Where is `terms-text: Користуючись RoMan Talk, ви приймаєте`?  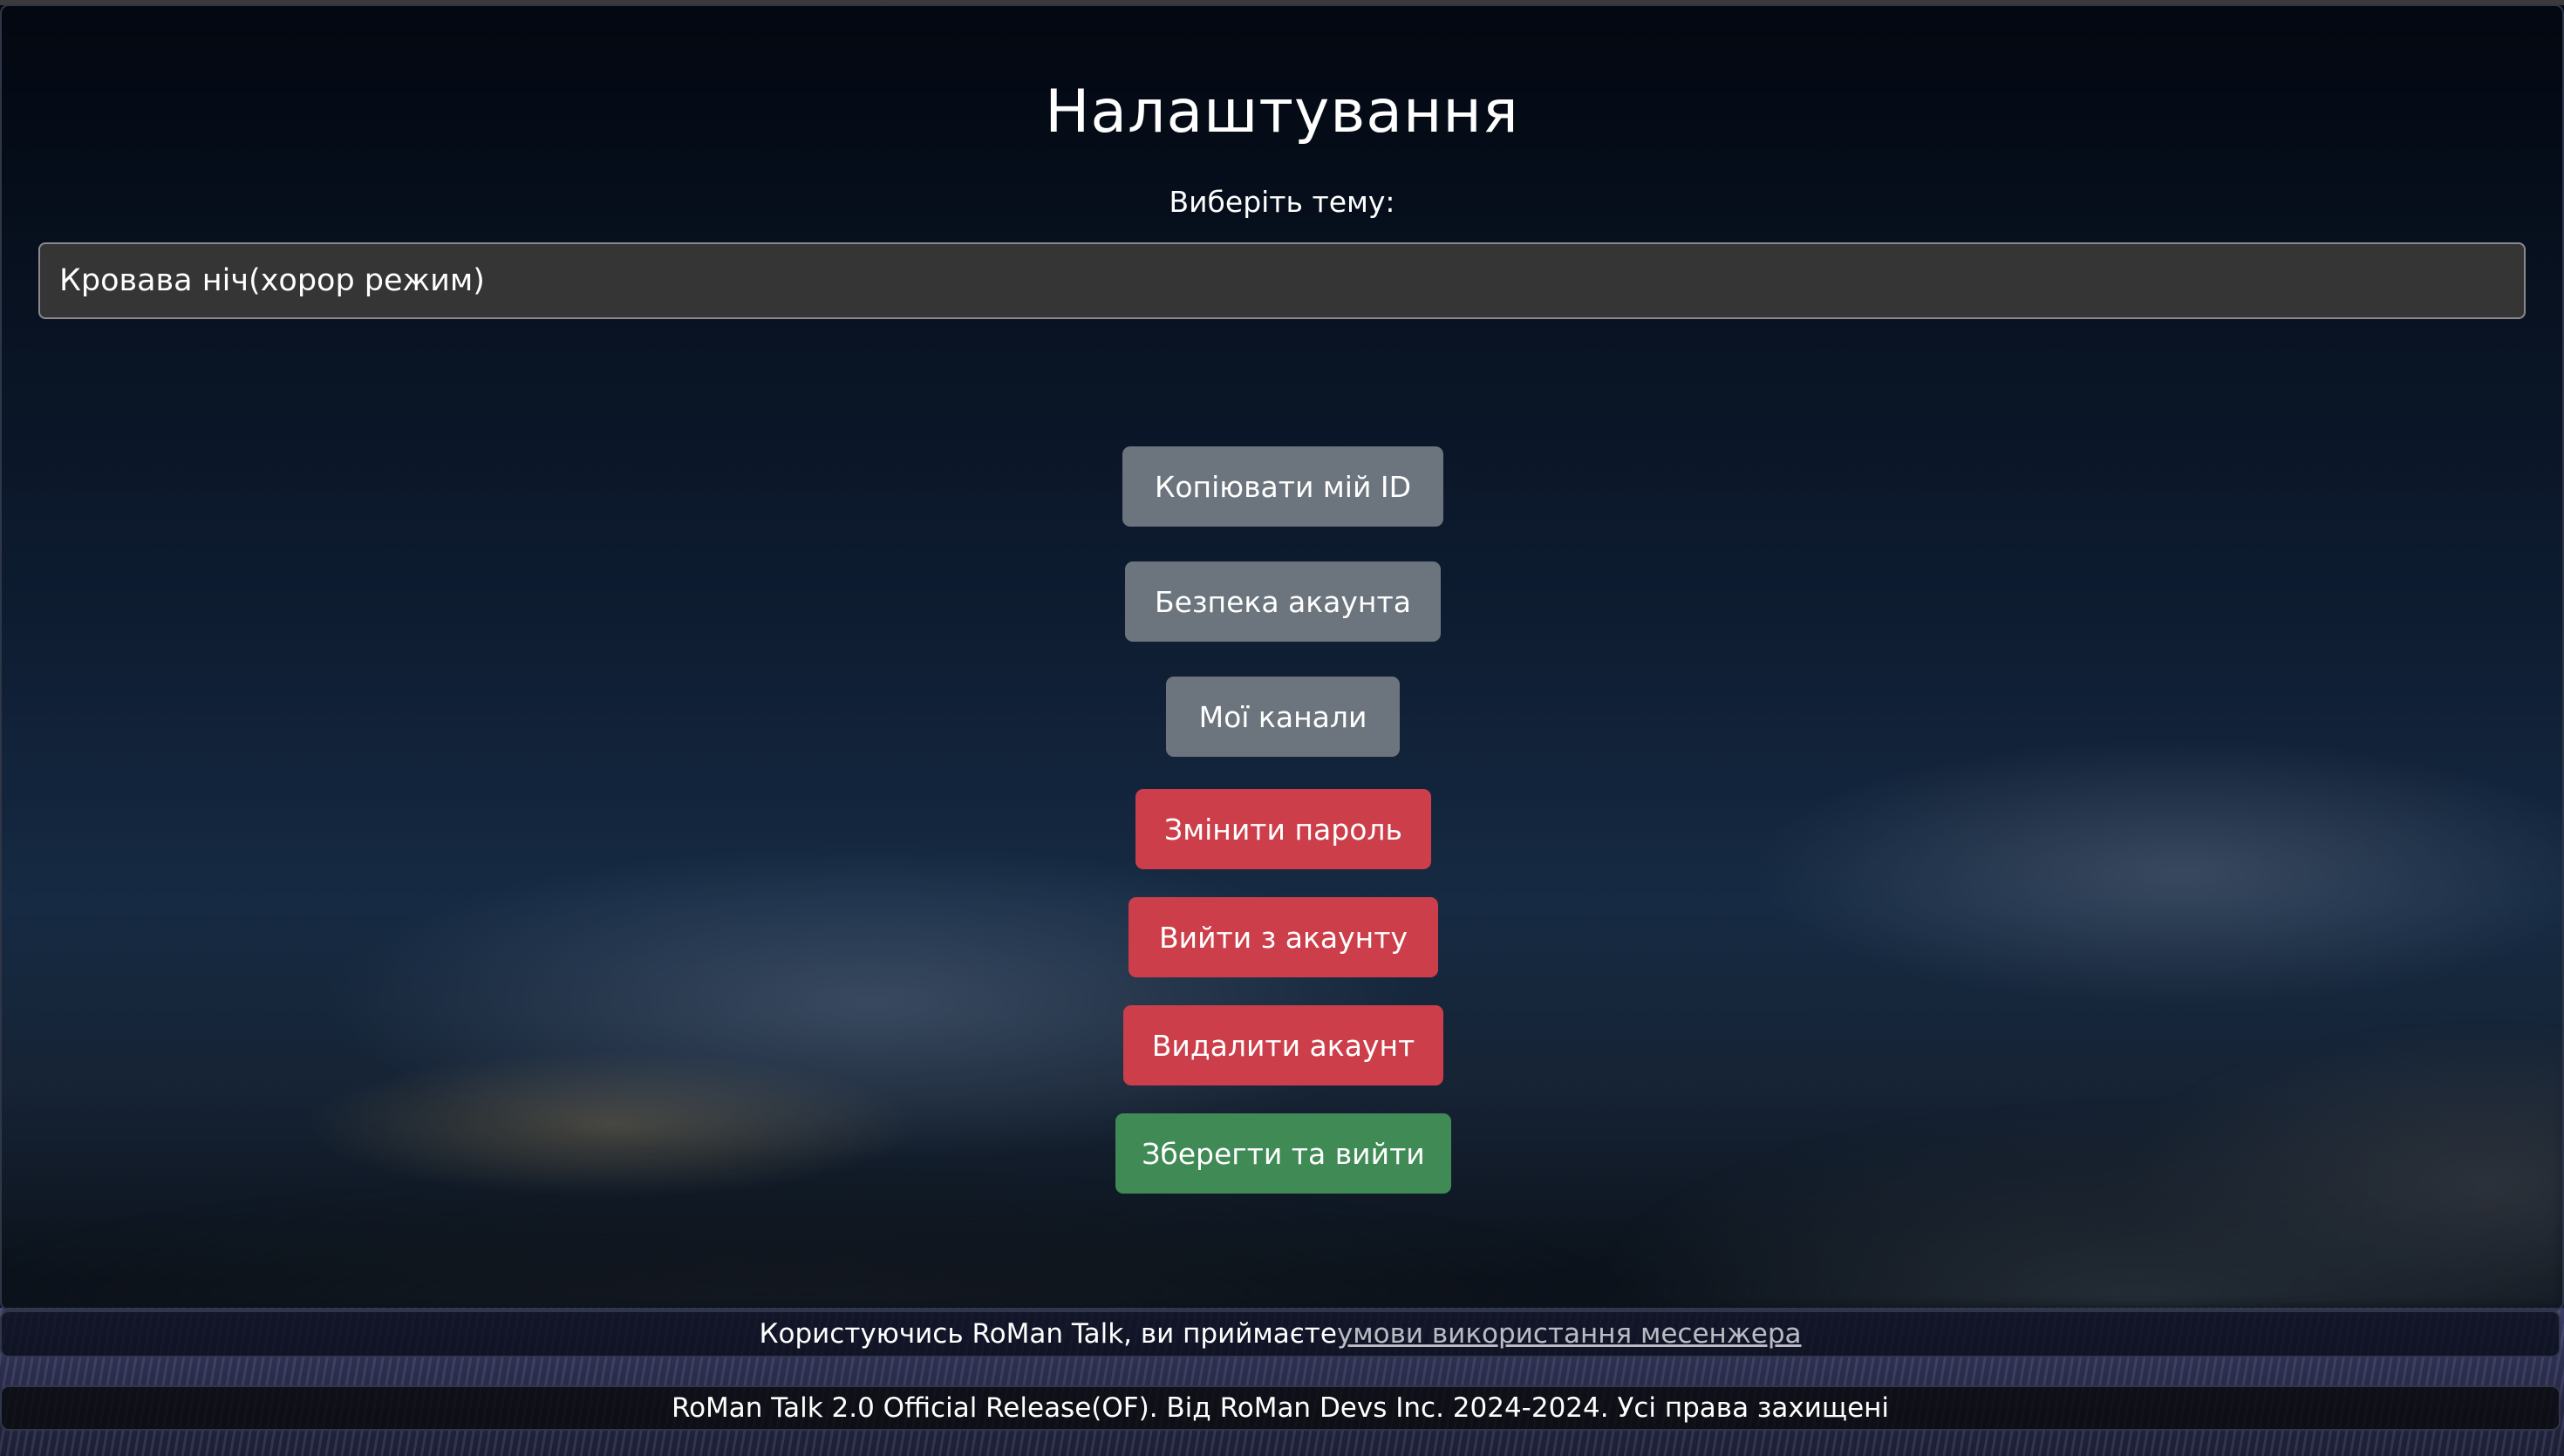 terms-text: Користуючись RoMan Talk, ви приймаєте is located at coordinates (1048, 1334).